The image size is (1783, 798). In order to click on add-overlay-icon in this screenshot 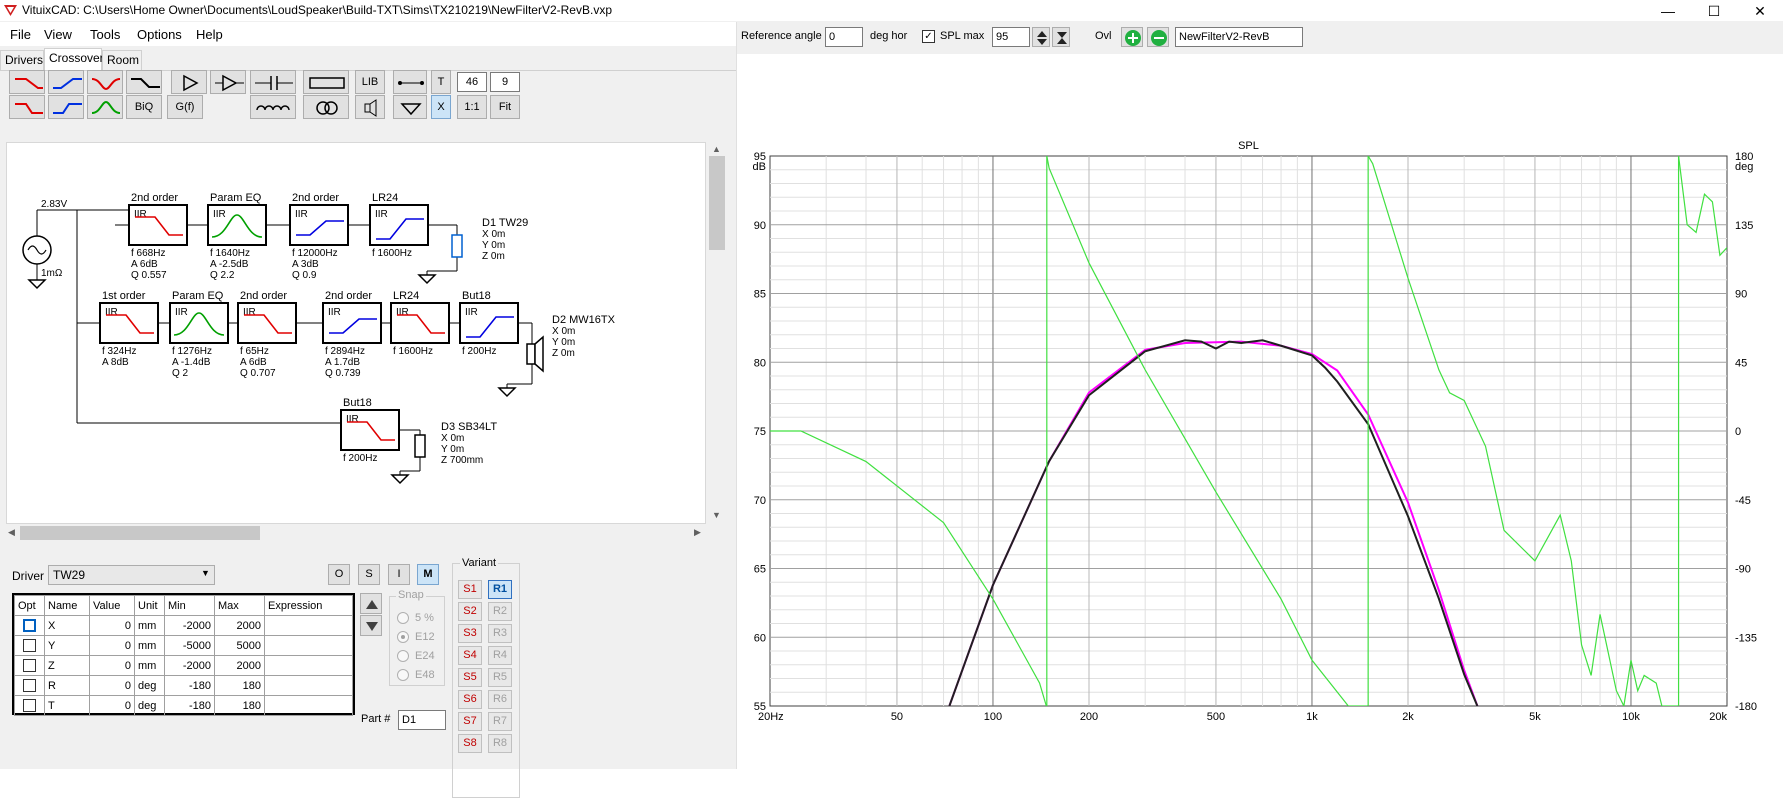, I will do `click(1132, 37)`.